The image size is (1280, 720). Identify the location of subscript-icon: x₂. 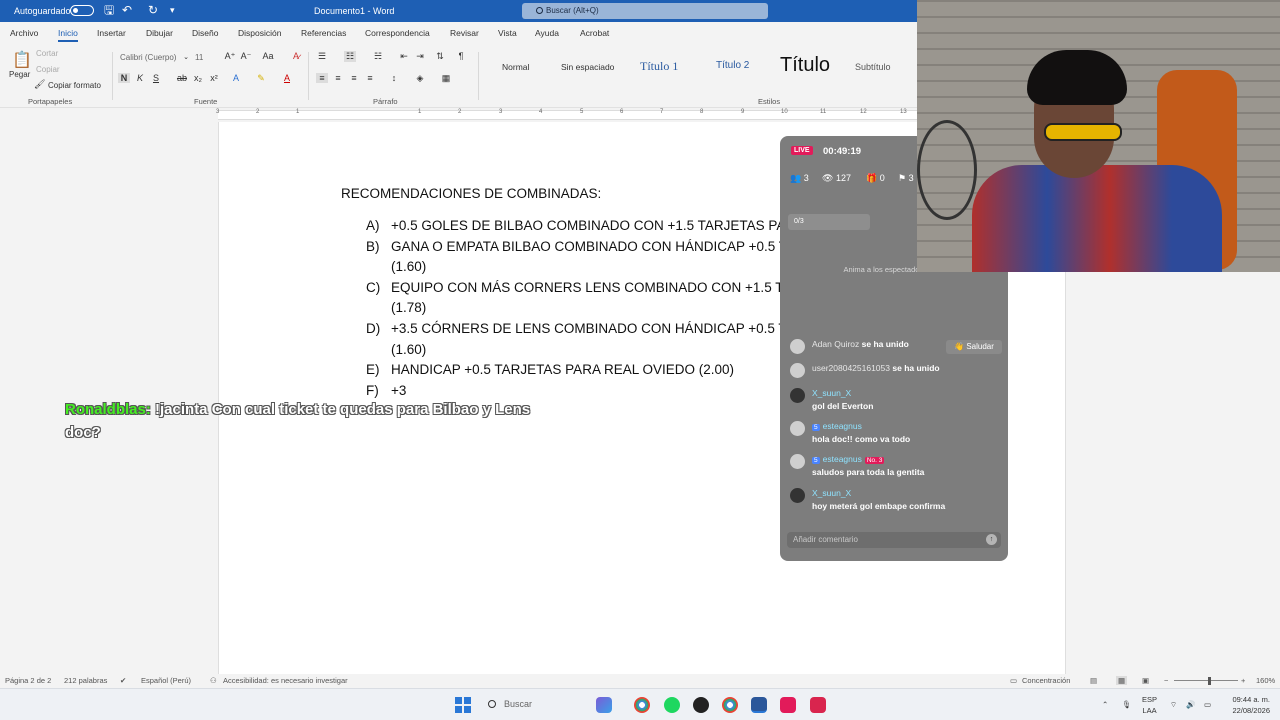
(198, 78).